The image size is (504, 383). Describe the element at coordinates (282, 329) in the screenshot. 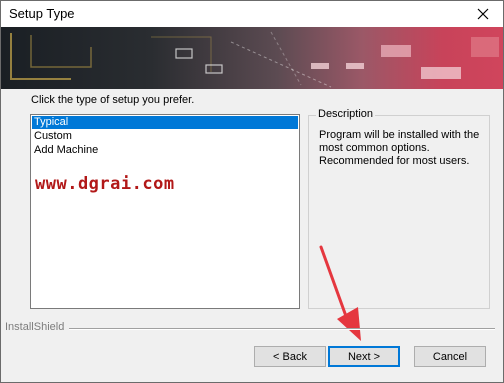

I see `footer-divider` at that location.